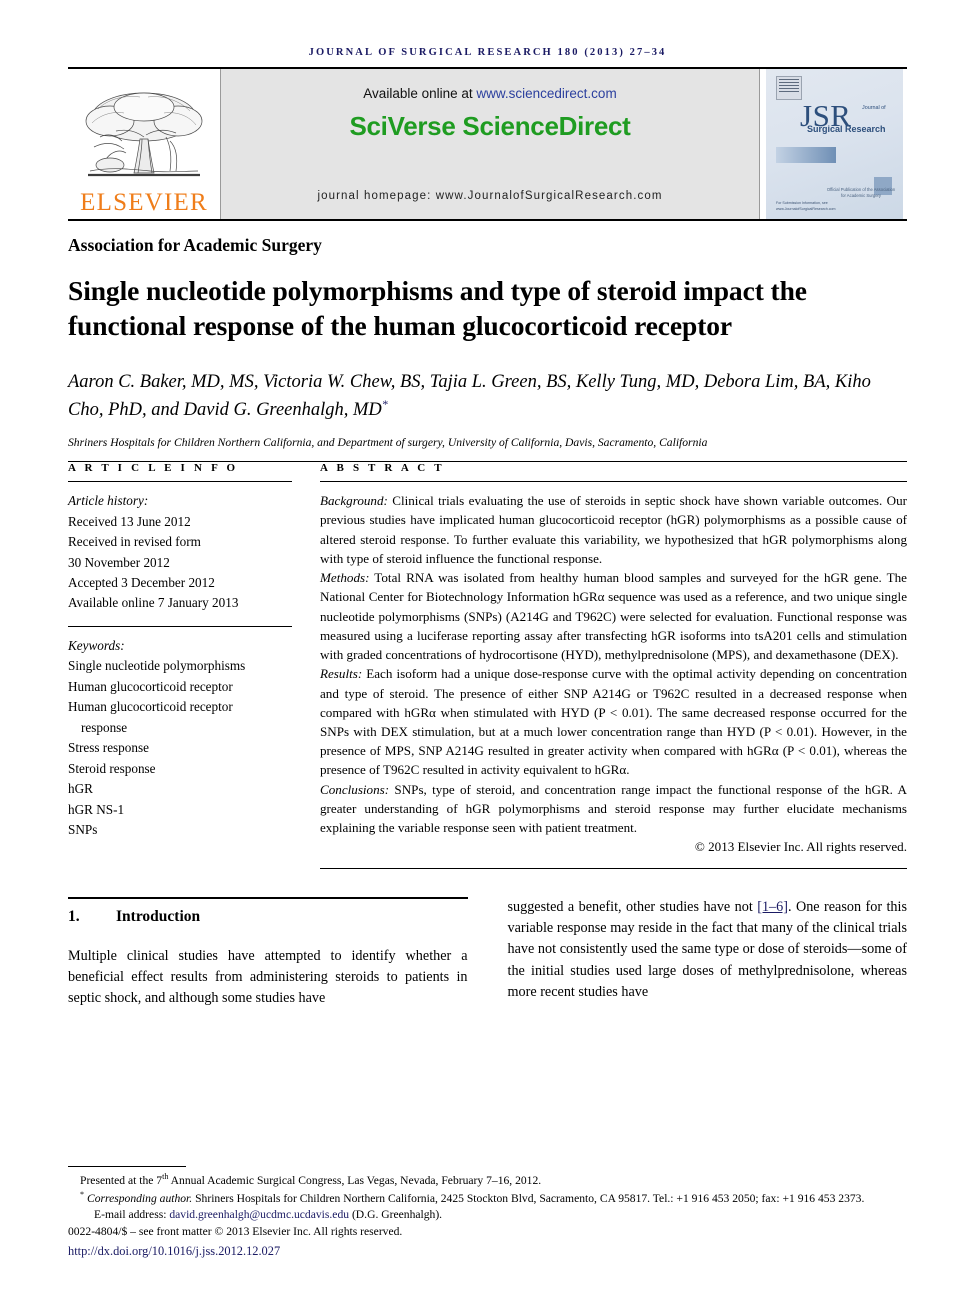  Describe the element at coordinates (789, 88) in the screenshot. I see `elsevier-stamp-icon` at that location.